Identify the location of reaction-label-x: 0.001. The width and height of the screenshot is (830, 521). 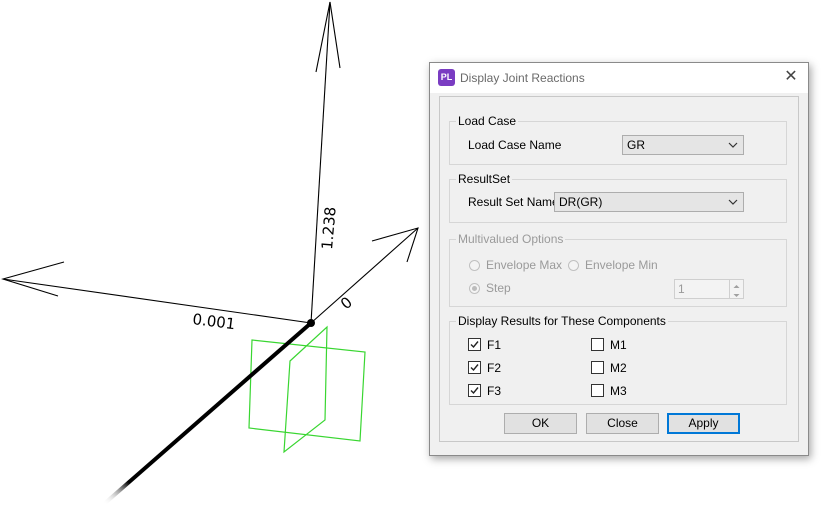
(214, 321).